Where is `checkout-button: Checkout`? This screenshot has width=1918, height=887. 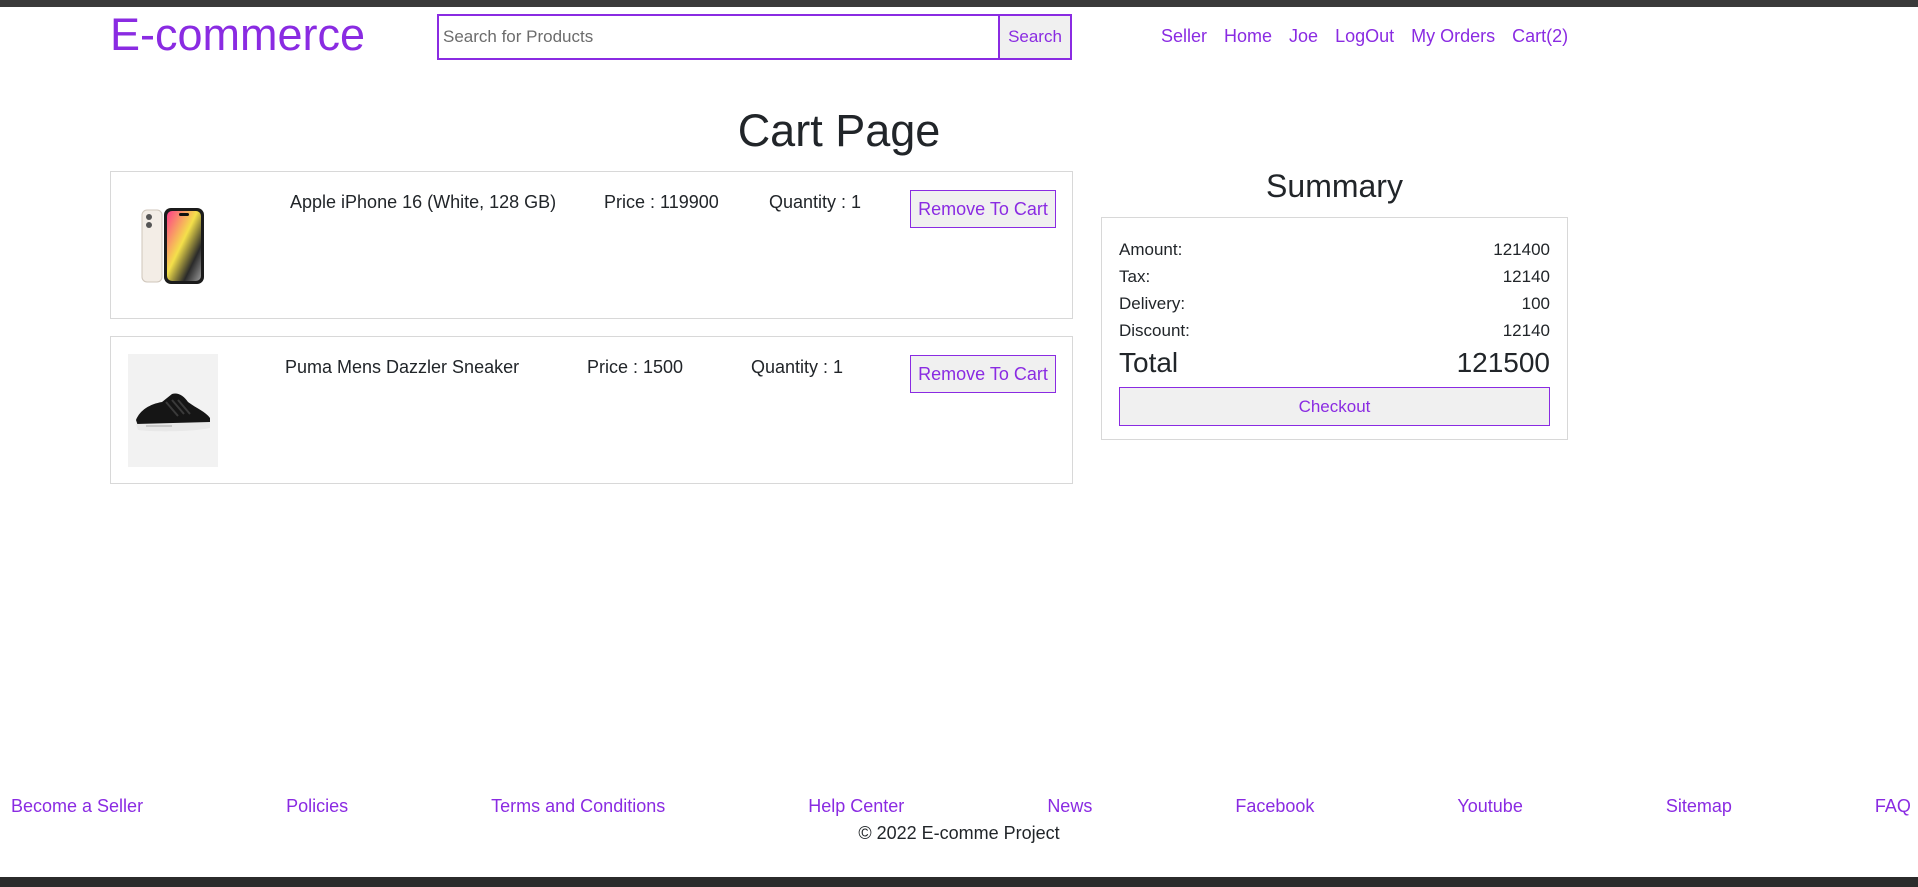
checkout-button: Checkout is located at coordinates (1334, 406).